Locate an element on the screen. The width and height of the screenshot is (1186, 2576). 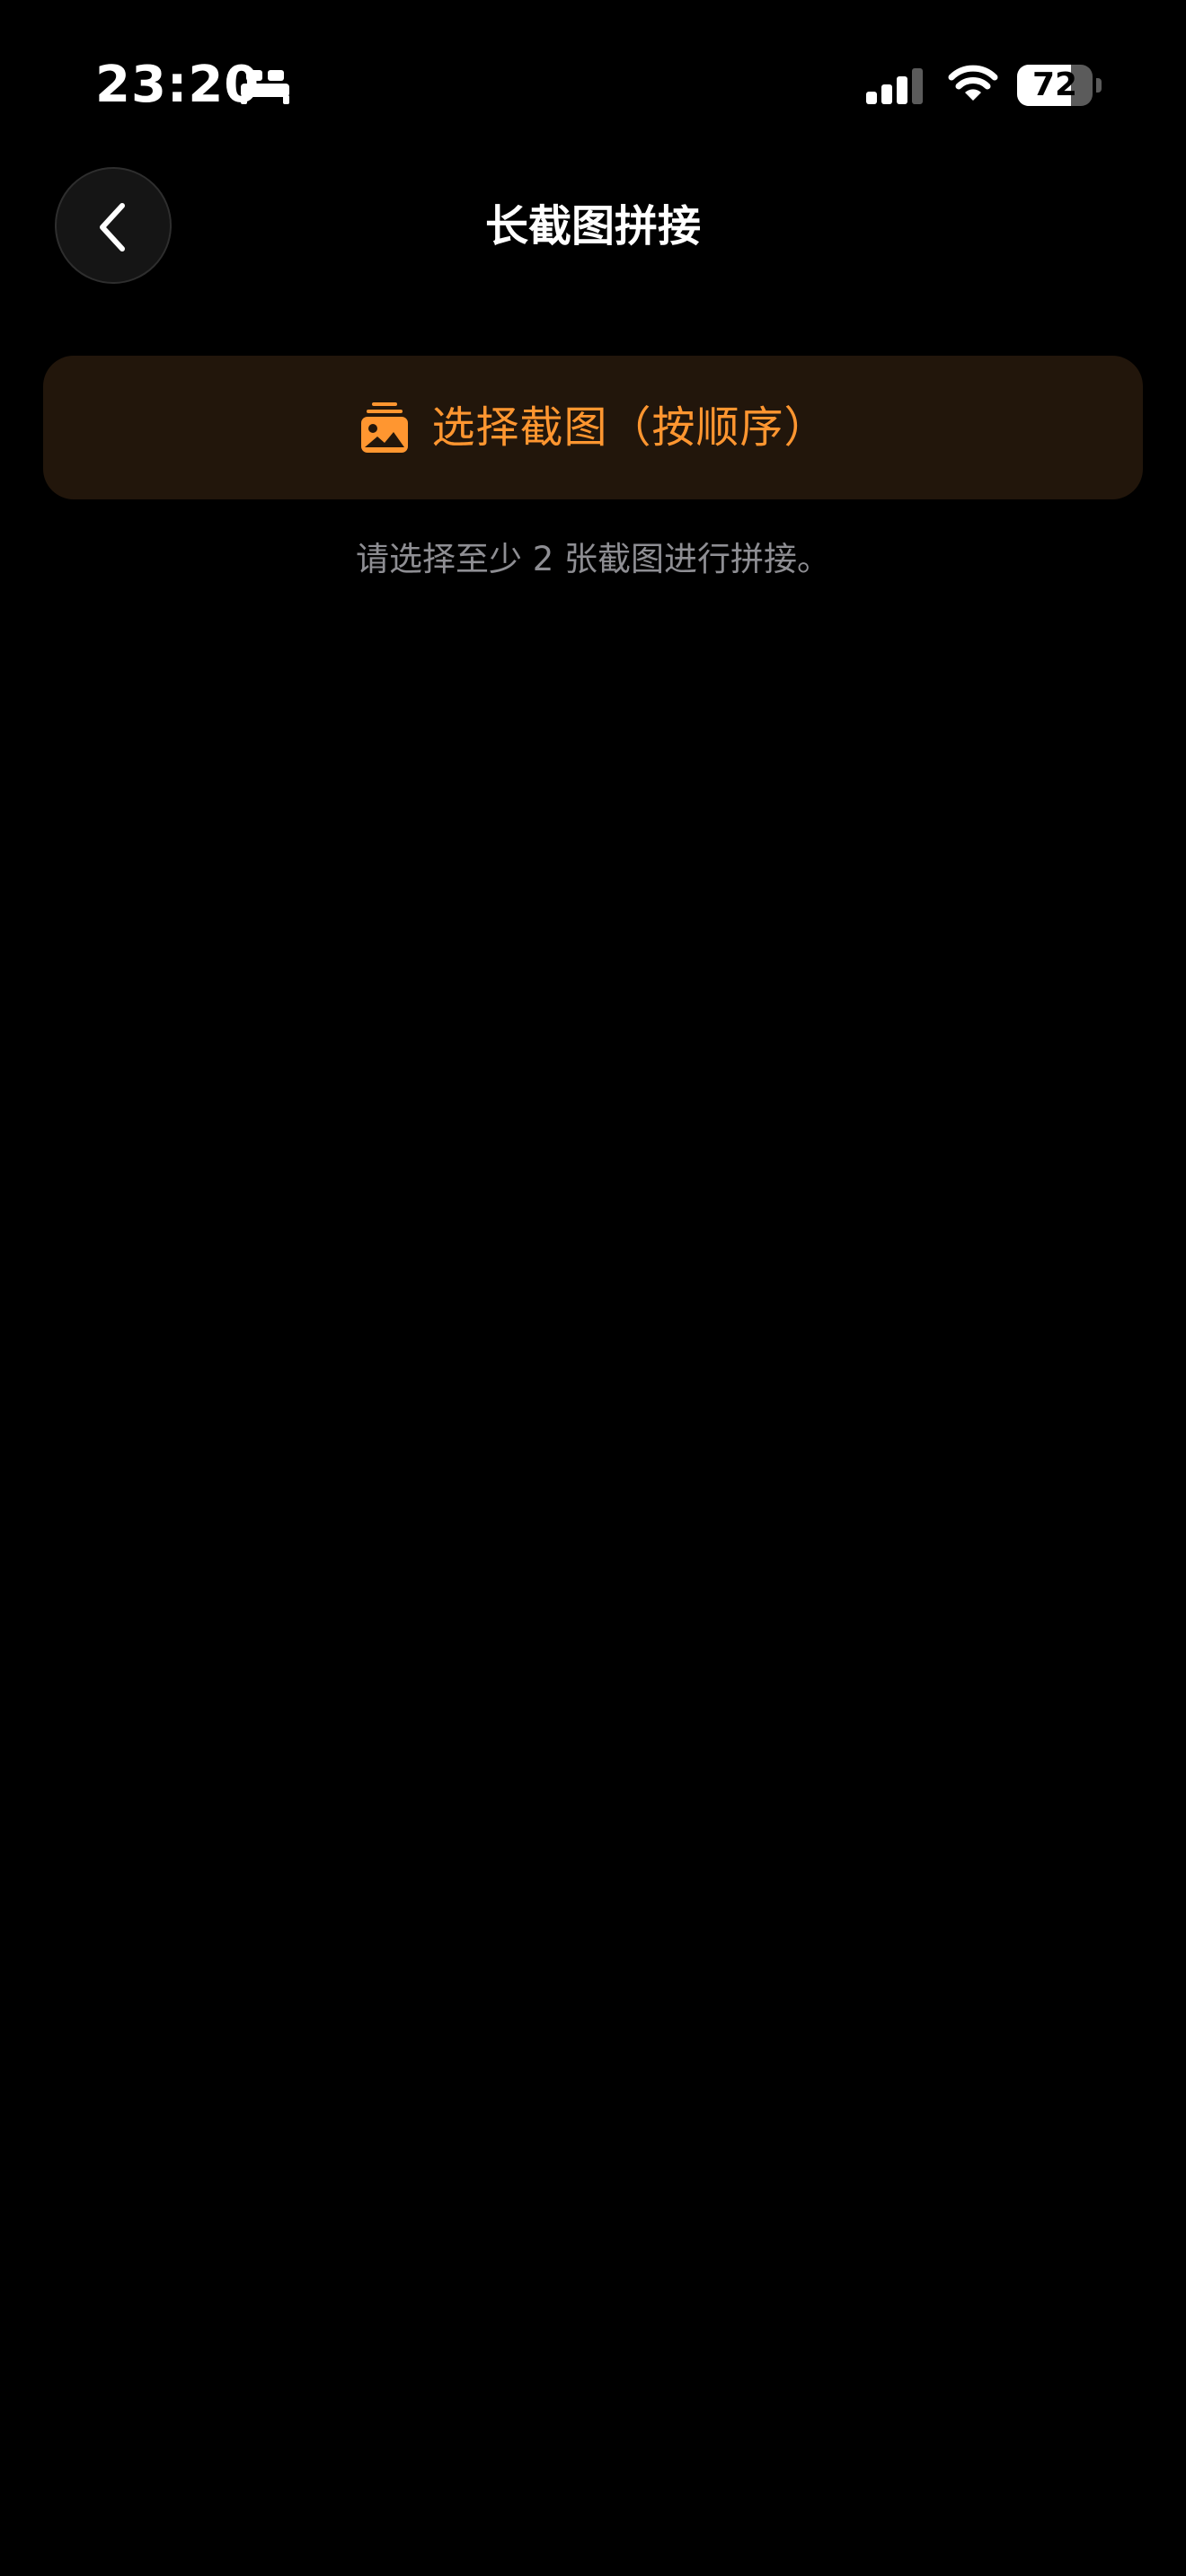
wifi-icon is located at coordinates (973, 83).